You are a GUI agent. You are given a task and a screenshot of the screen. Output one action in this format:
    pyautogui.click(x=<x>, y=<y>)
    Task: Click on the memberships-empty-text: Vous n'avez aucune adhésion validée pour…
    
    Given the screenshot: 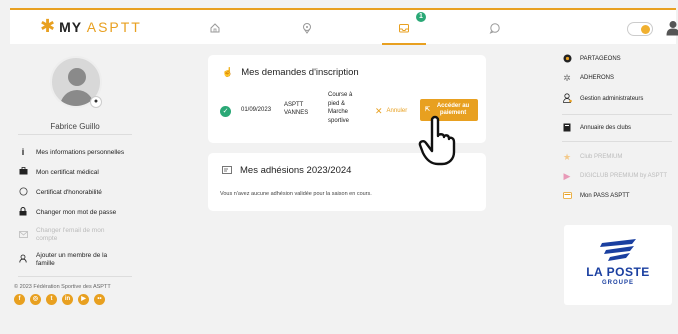 What is the action you would take?
    pyautogui.click(x=296, y=194)
    